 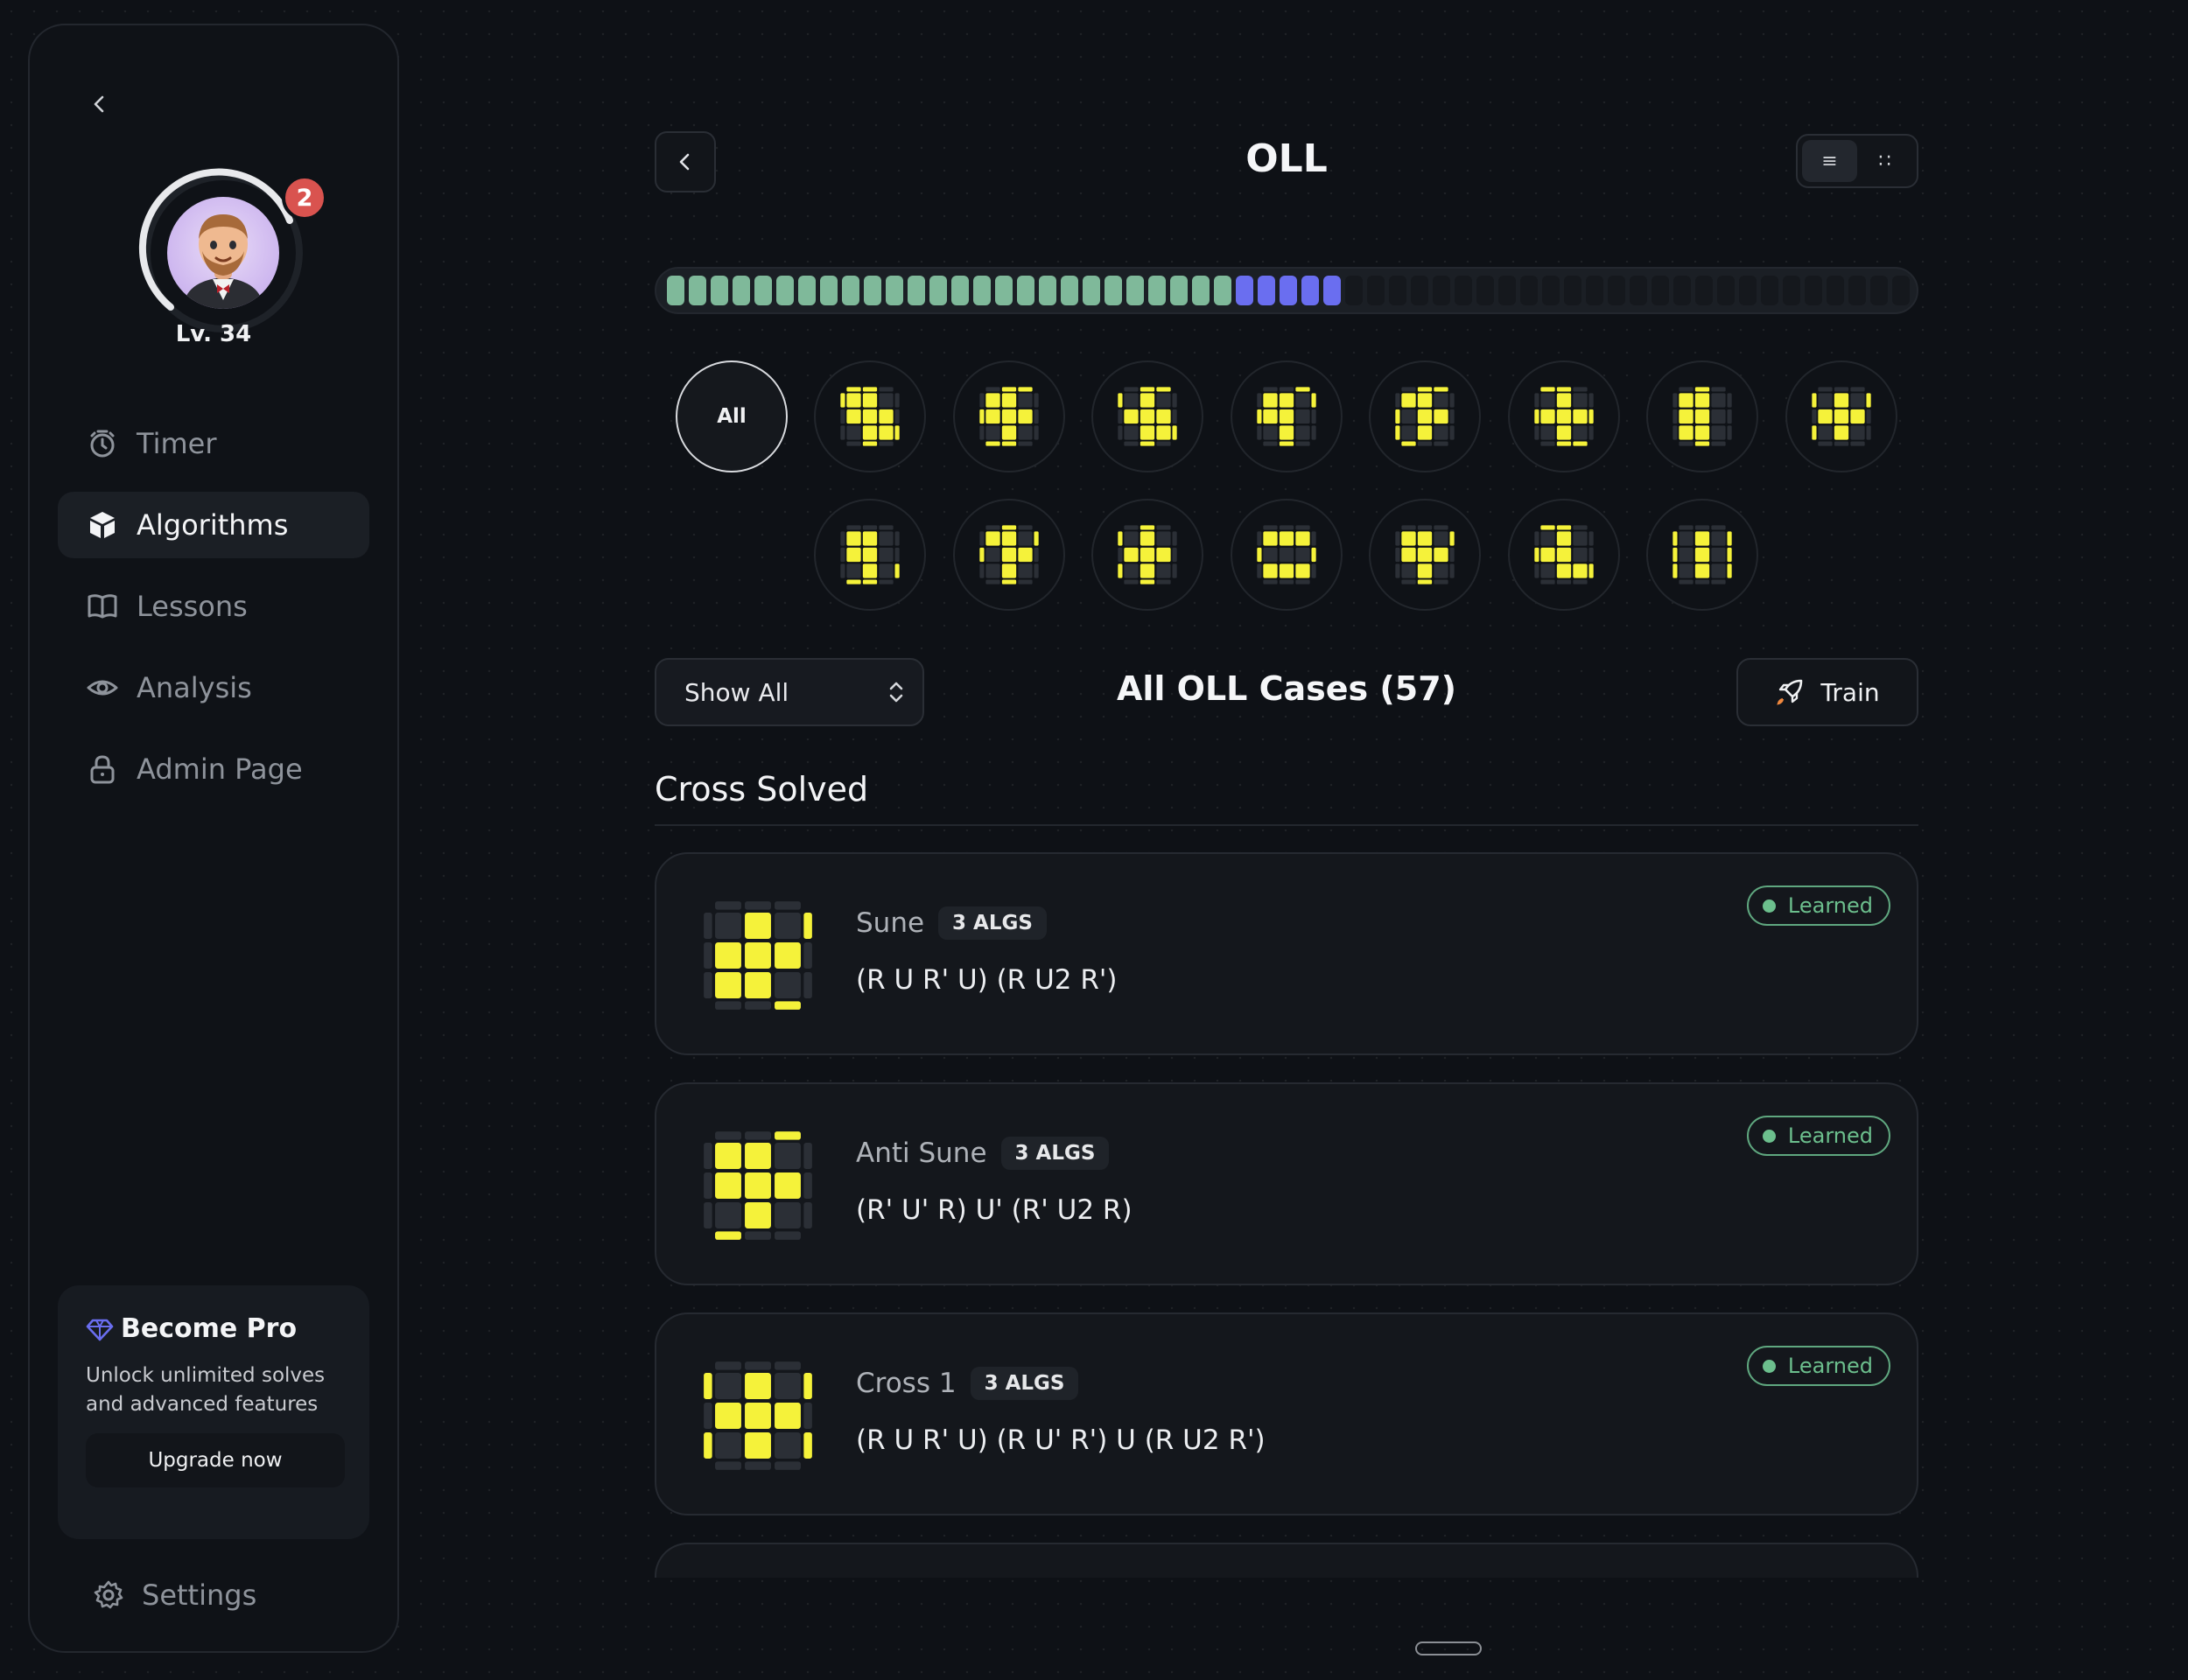 I want to click on sidebar-item-admin-page: Admin Page, so click(x=214, y=769).